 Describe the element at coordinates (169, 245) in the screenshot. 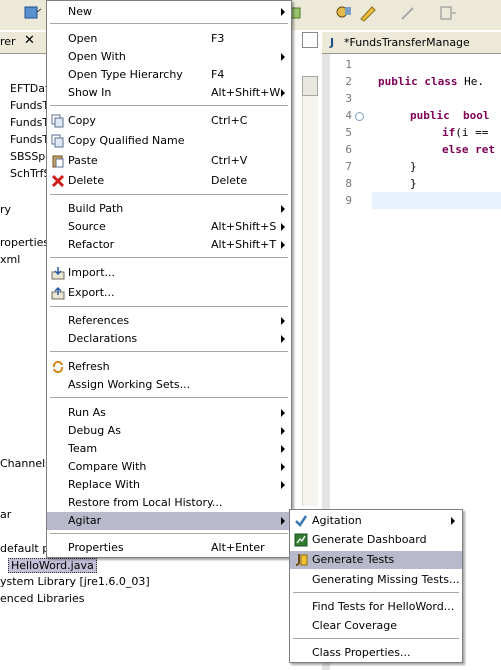

I see `menu-item-refactor: Refactor Alt+Shift+T` at that location.